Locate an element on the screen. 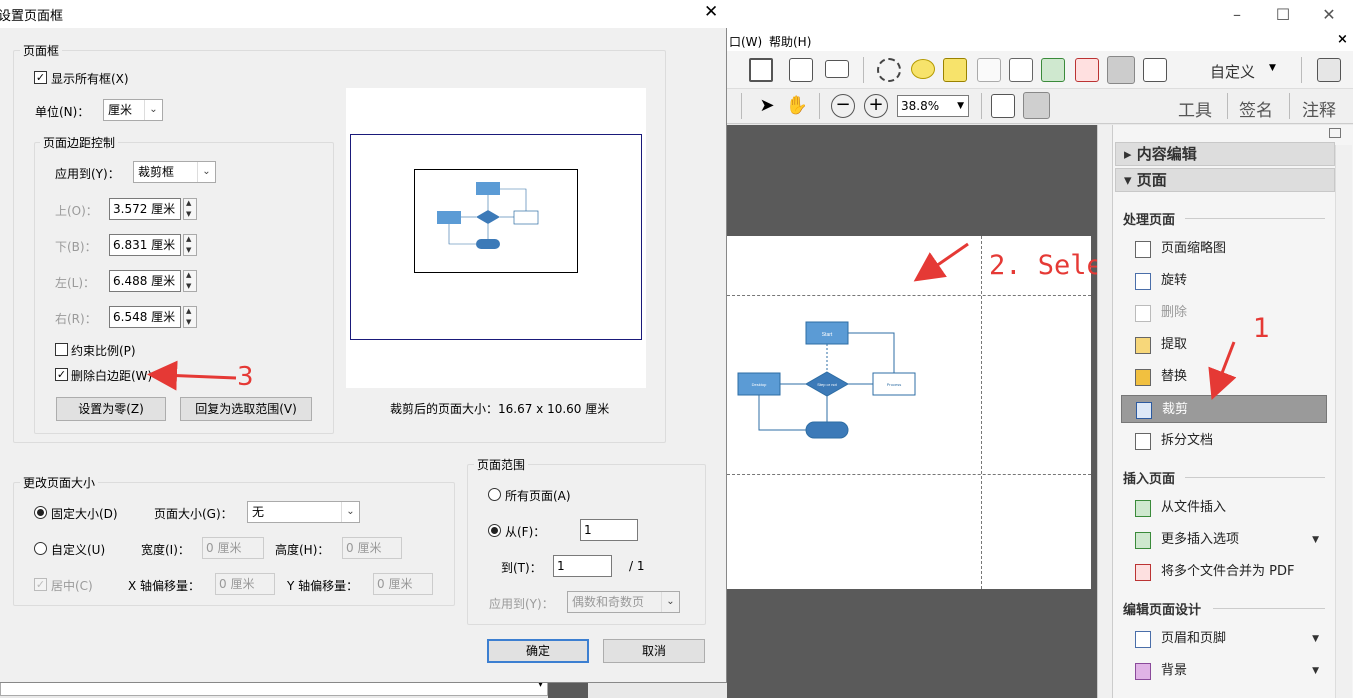 This screenshot has width=1353, height=698. left-margin-label: 左(L)： is located at coordinates (75, 283).